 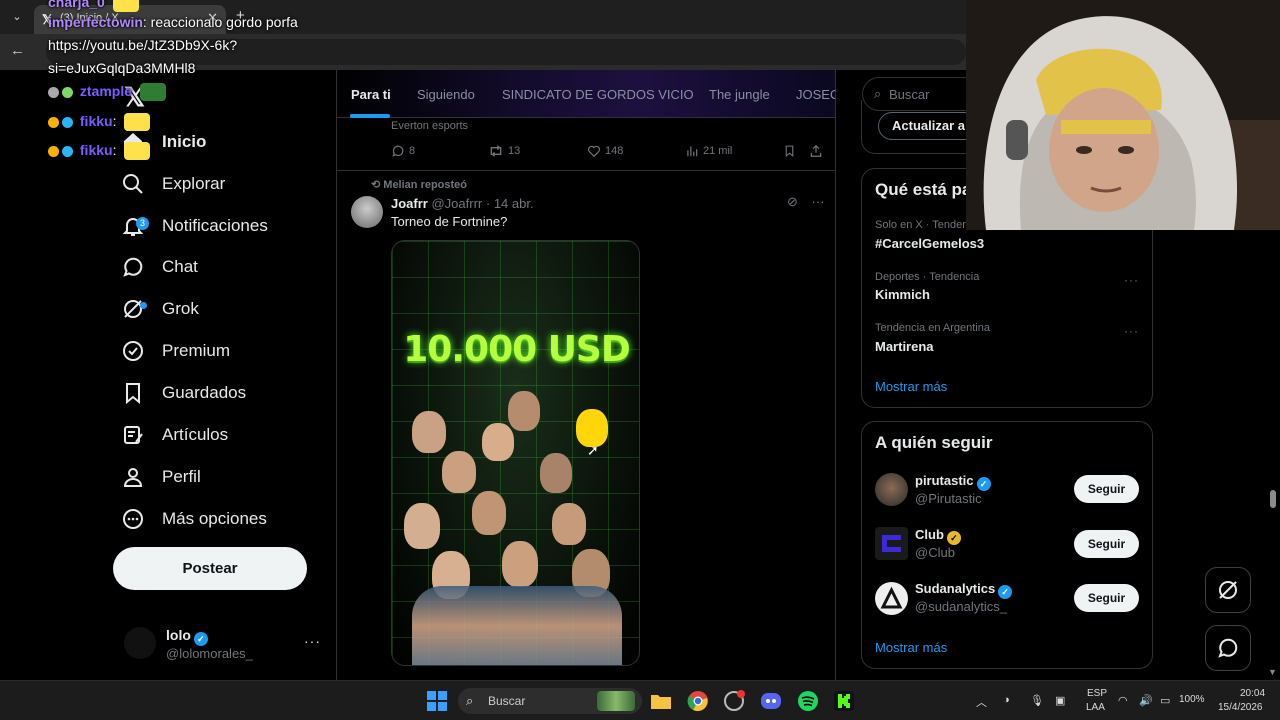 What do you see at coordinates (160, 477) in the screenshot?
I see `nav-item-profile: Perfil` at bounding box center [160, 477].